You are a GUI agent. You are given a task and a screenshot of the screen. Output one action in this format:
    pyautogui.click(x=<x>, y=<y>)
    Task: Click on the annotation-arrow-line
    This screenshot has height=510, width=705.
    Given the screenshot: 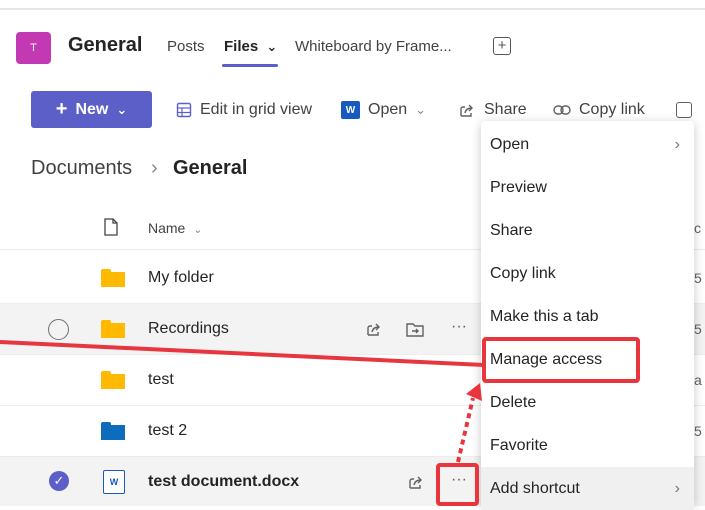 What is the action you would take?
    pyautogui.click(x=242, y=353)
    